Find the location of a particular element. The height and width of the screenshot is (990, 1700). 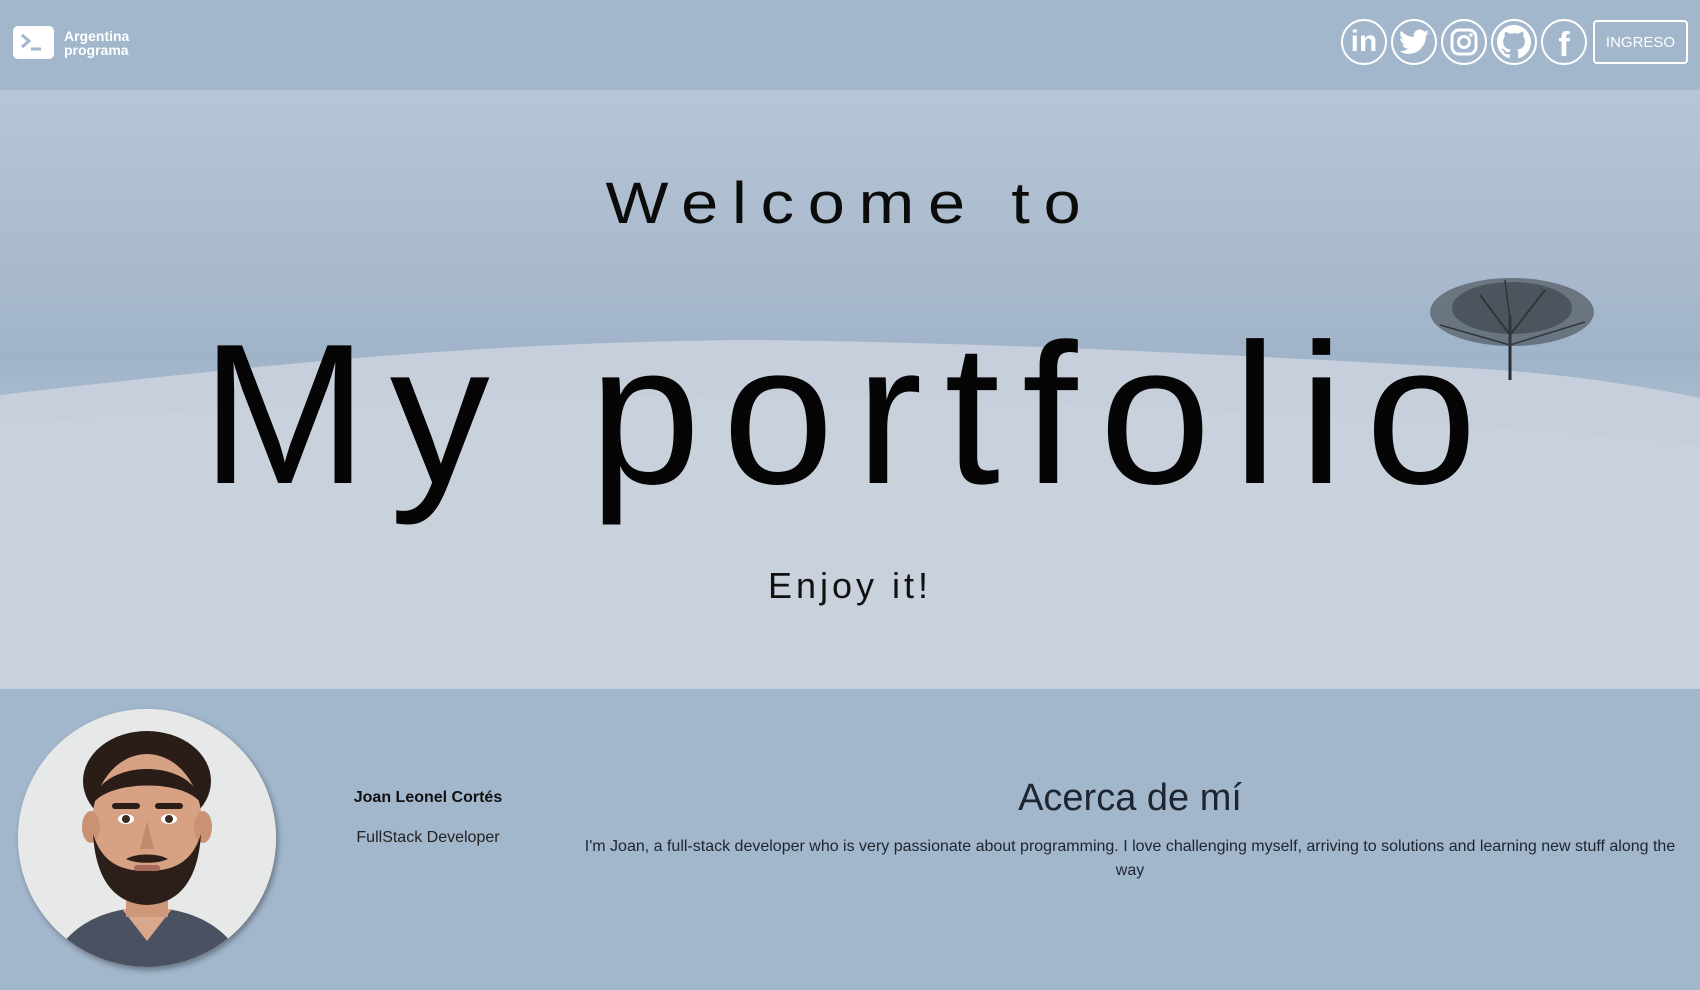

terminal-icon is located at coordinates (33, 42).